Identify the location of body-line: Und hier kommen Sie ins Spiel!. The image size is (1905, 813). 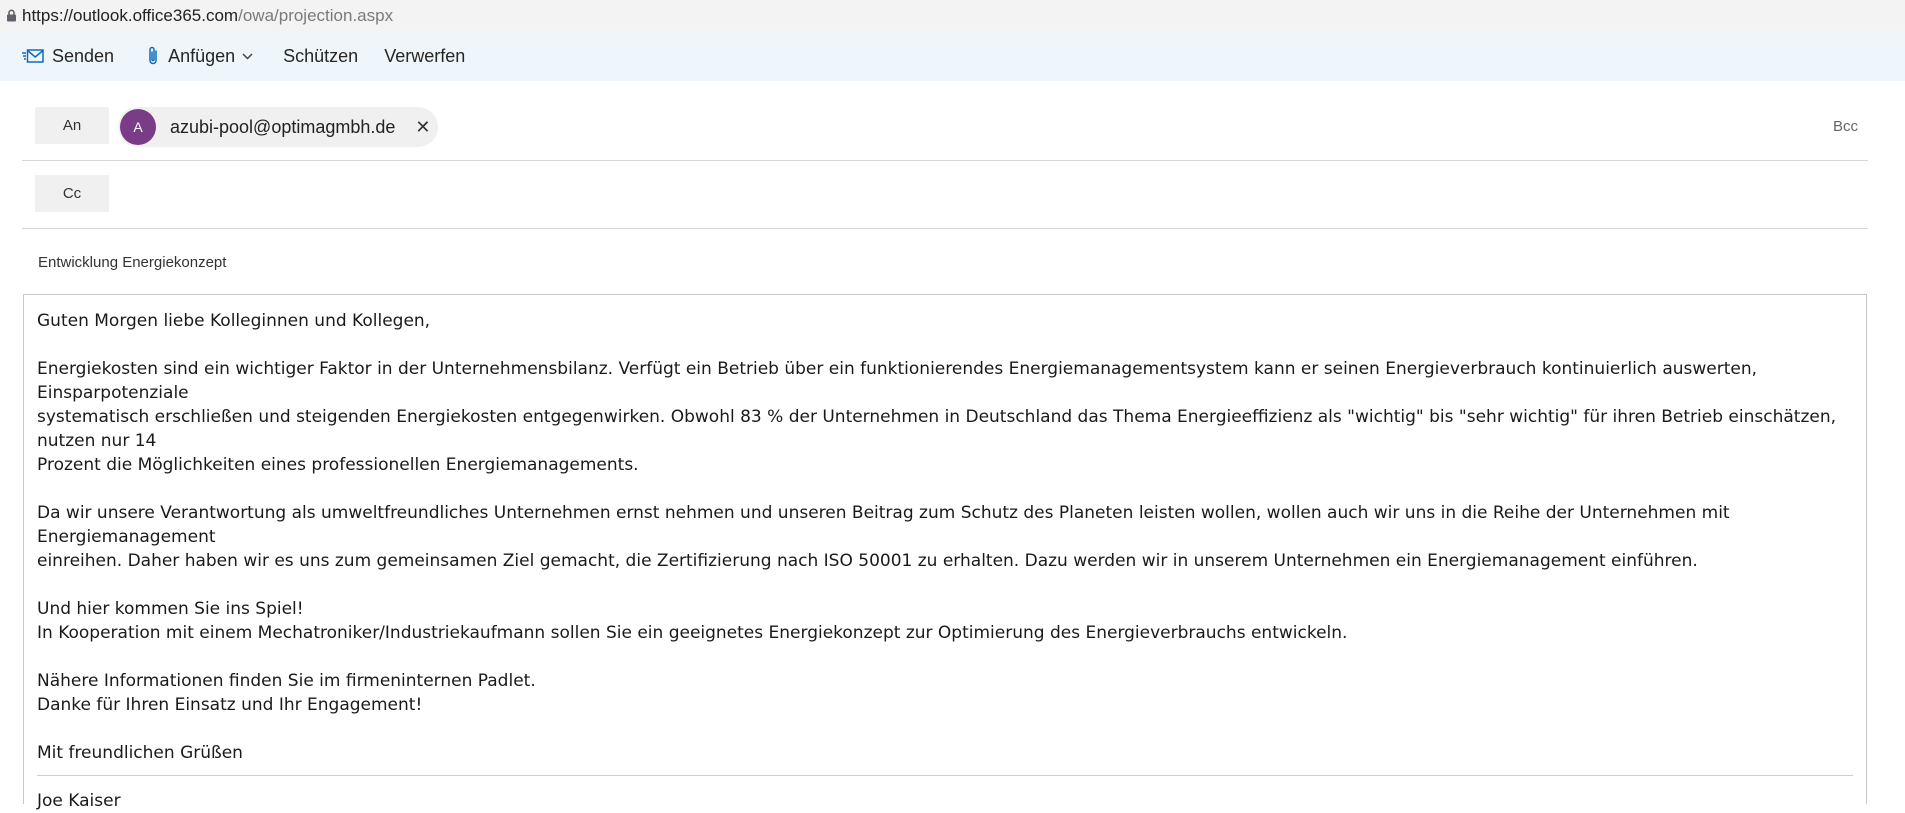
(170, 609).